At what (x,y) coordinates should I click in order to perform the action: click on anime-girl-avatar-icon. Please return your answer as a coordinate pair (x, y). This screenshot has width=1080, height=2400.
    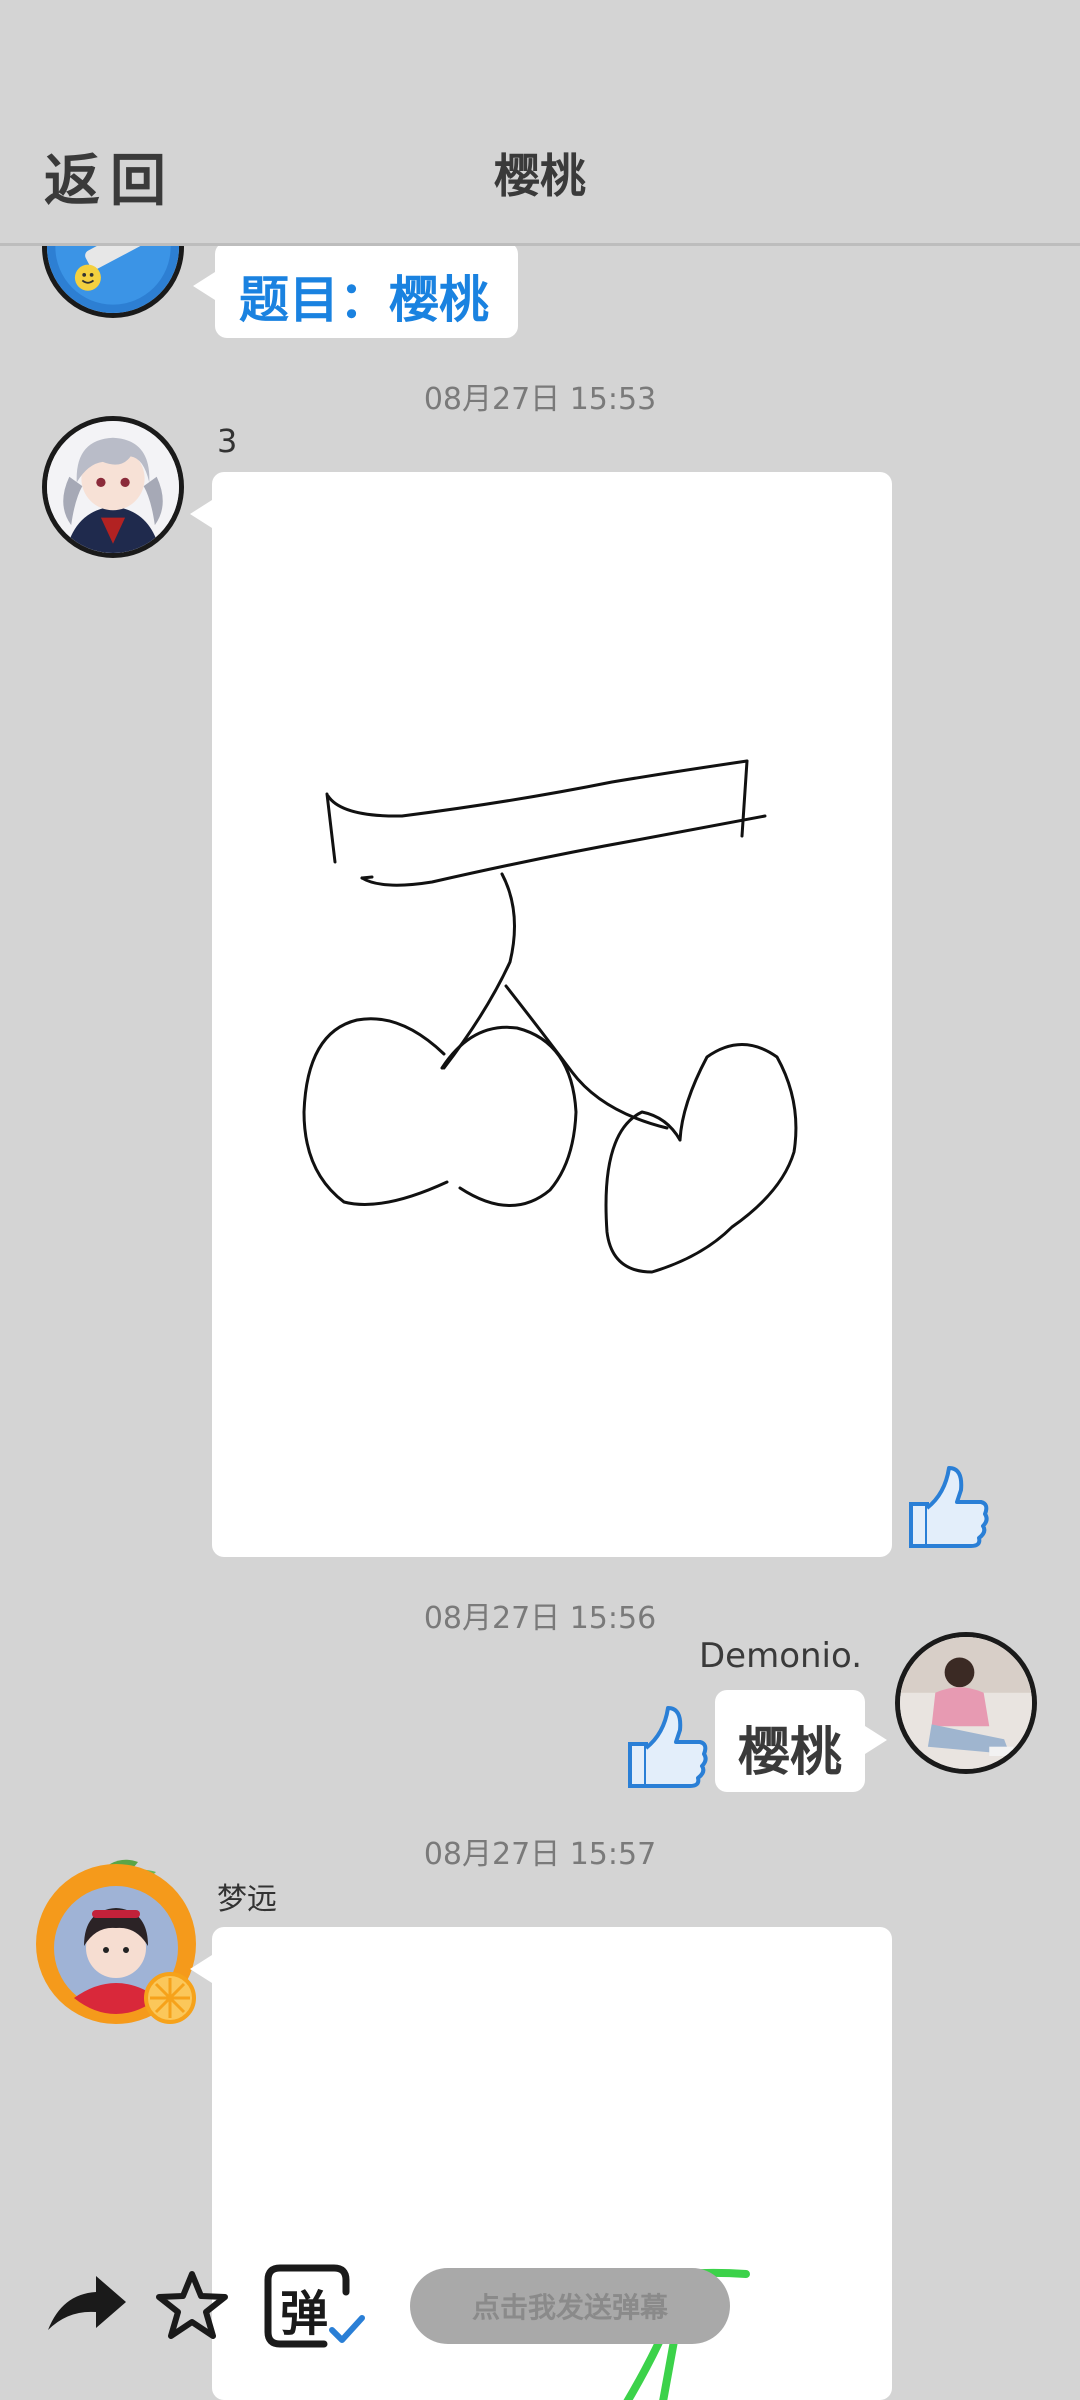
    Looking at the image, I should click on (113, 487).